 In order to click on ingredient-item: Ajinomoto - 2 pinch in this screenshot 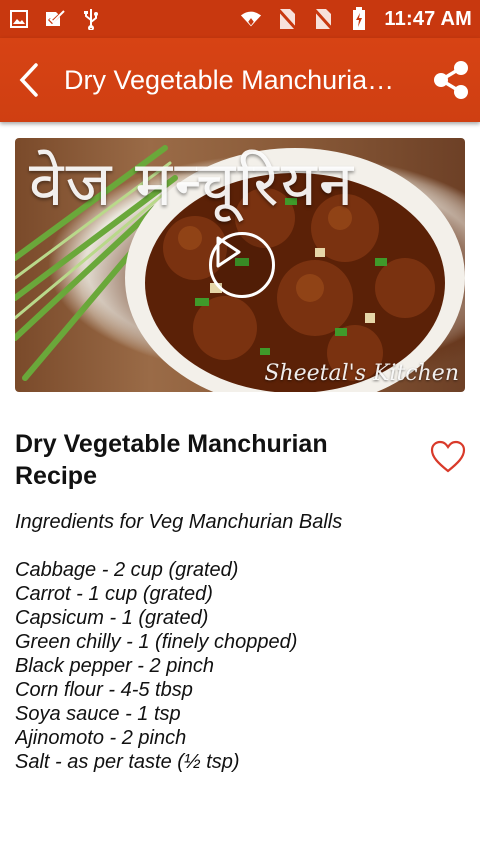, I will do `click(101, 738)`.